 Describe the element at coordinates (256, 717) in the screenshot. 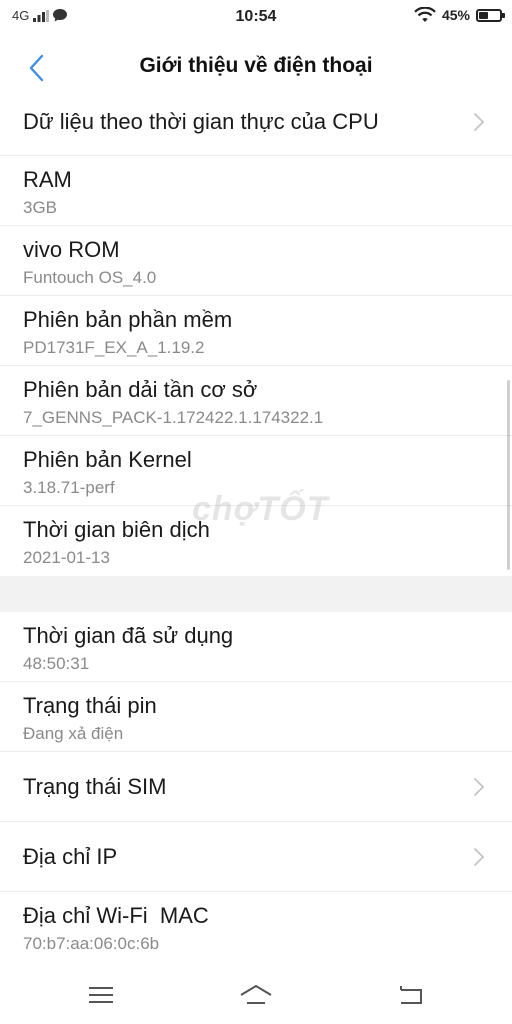

I see `list-item-battery-status: Trạng thái pin Đang xả điện` at that location.